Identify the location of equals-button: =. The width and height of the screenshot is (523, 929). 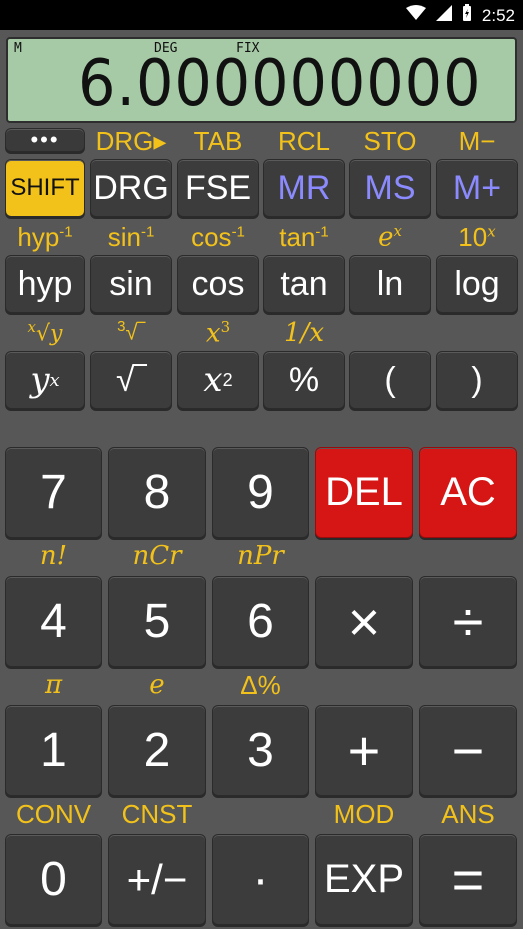
(468, 879).